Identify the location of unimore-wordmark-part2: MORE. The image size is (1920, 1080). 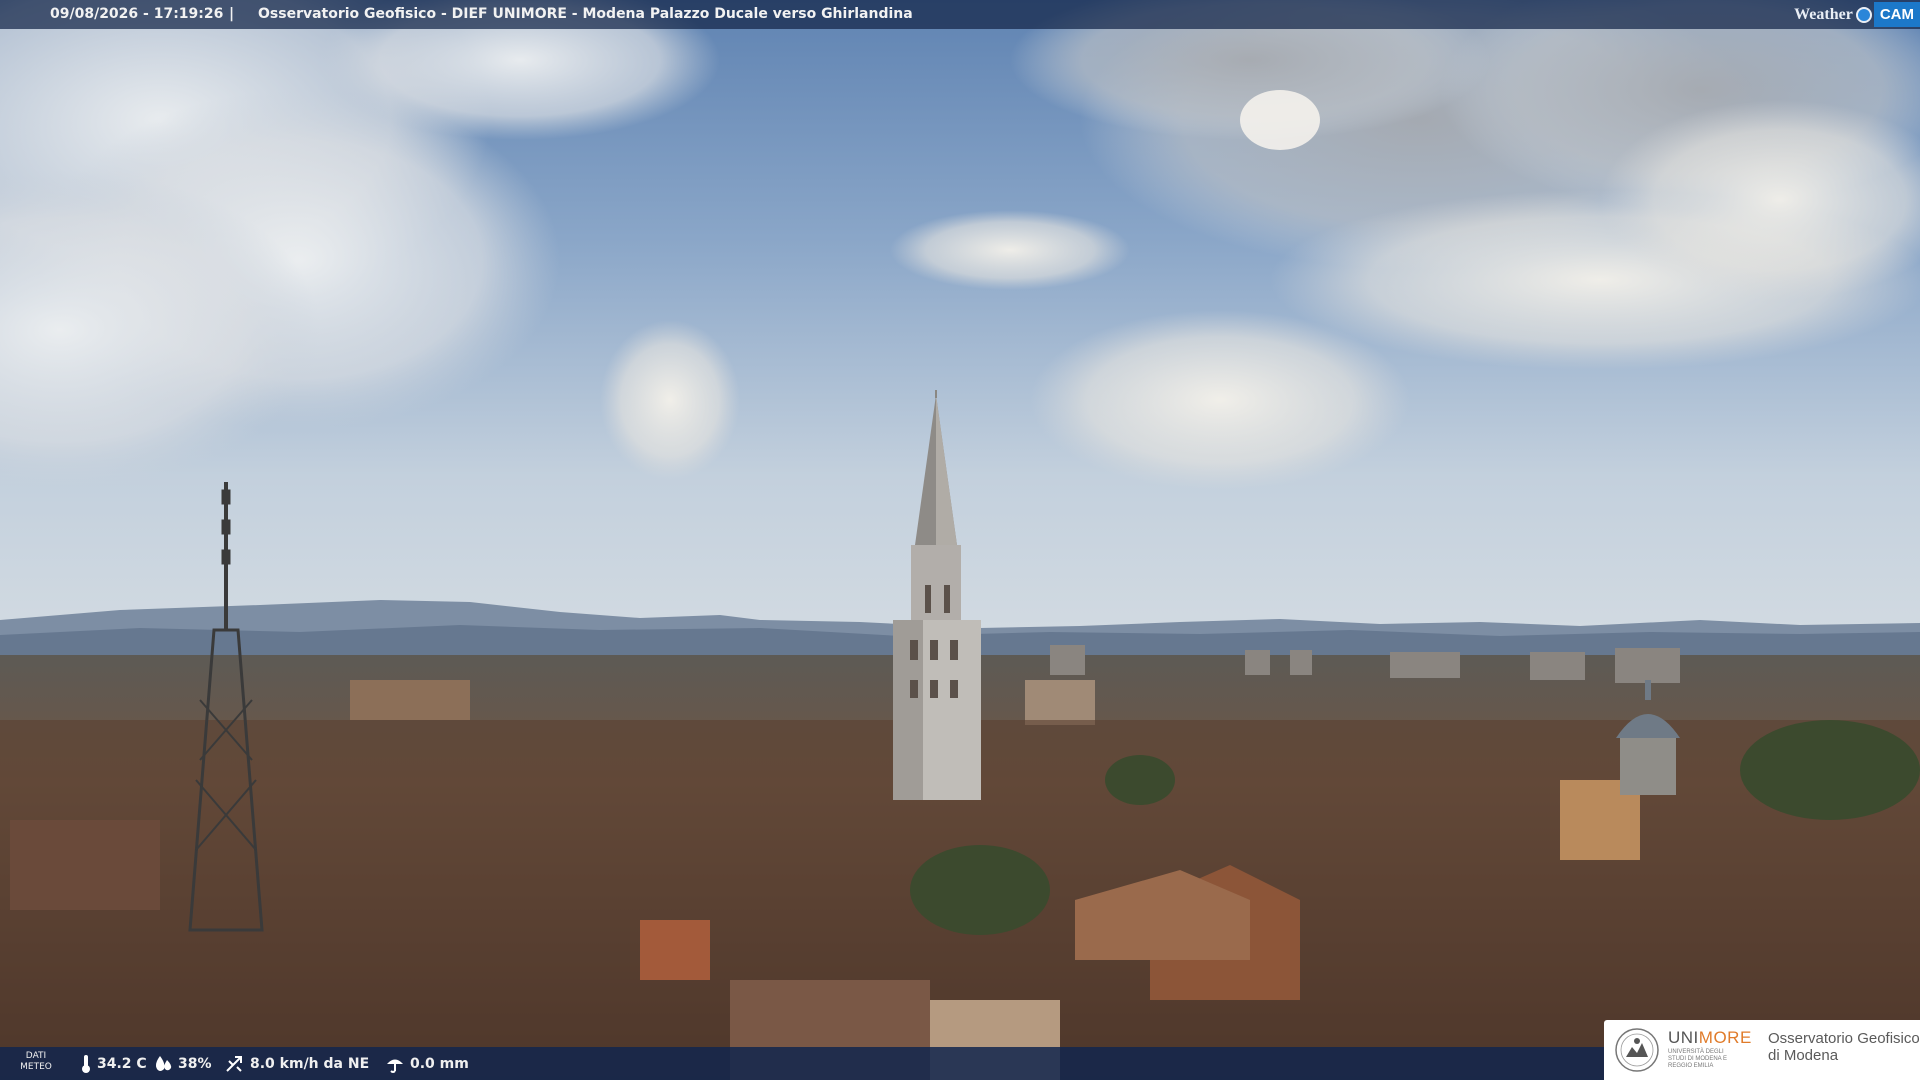
(1725, 1037).